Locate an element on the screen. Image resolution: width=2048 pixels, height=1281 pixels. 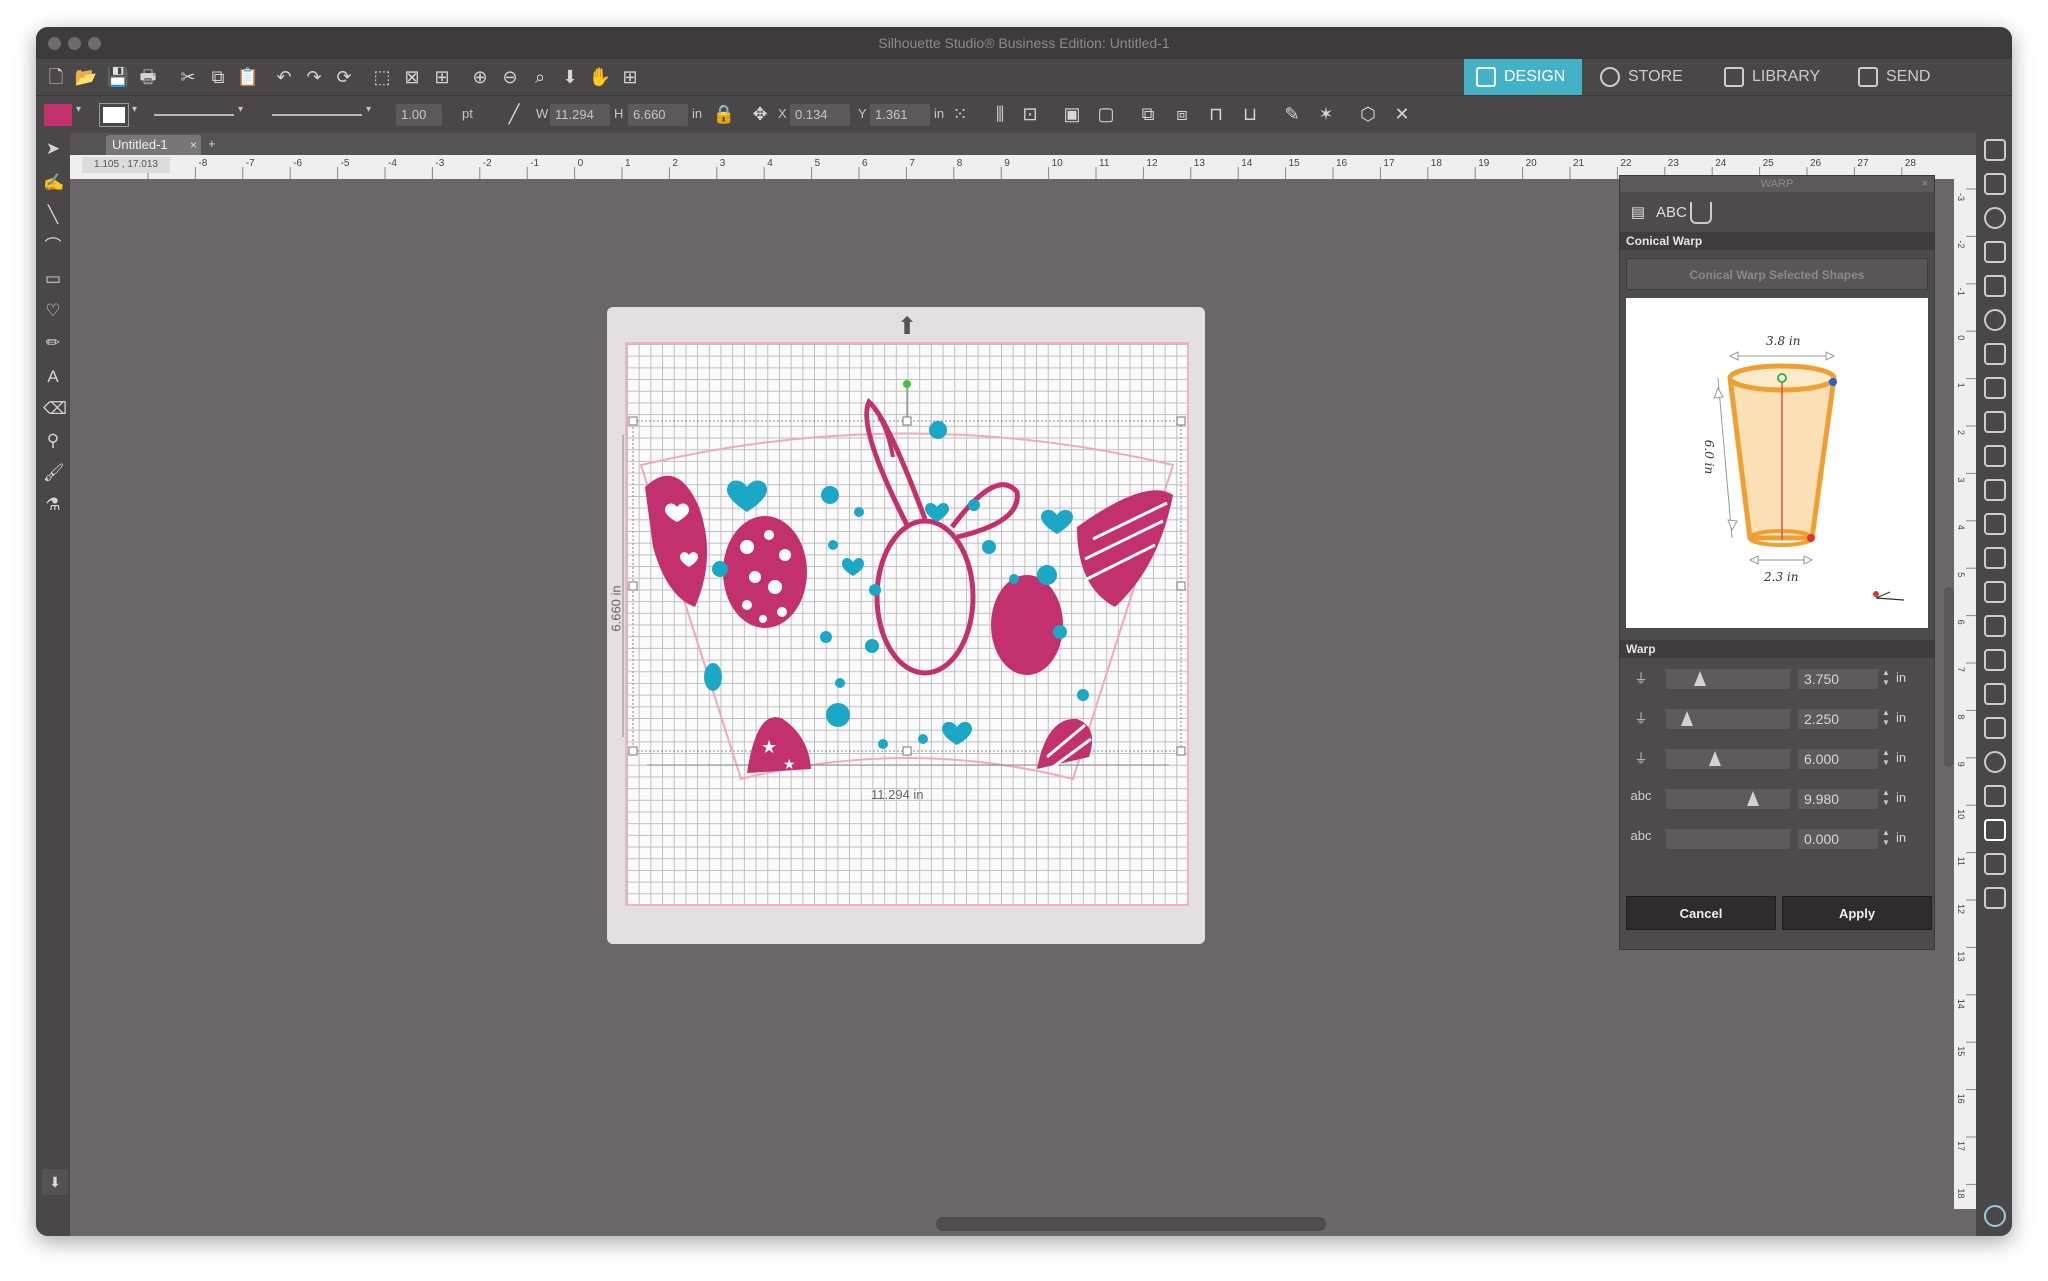
close-panel-icon: × is located at coordinates (1925, 184).